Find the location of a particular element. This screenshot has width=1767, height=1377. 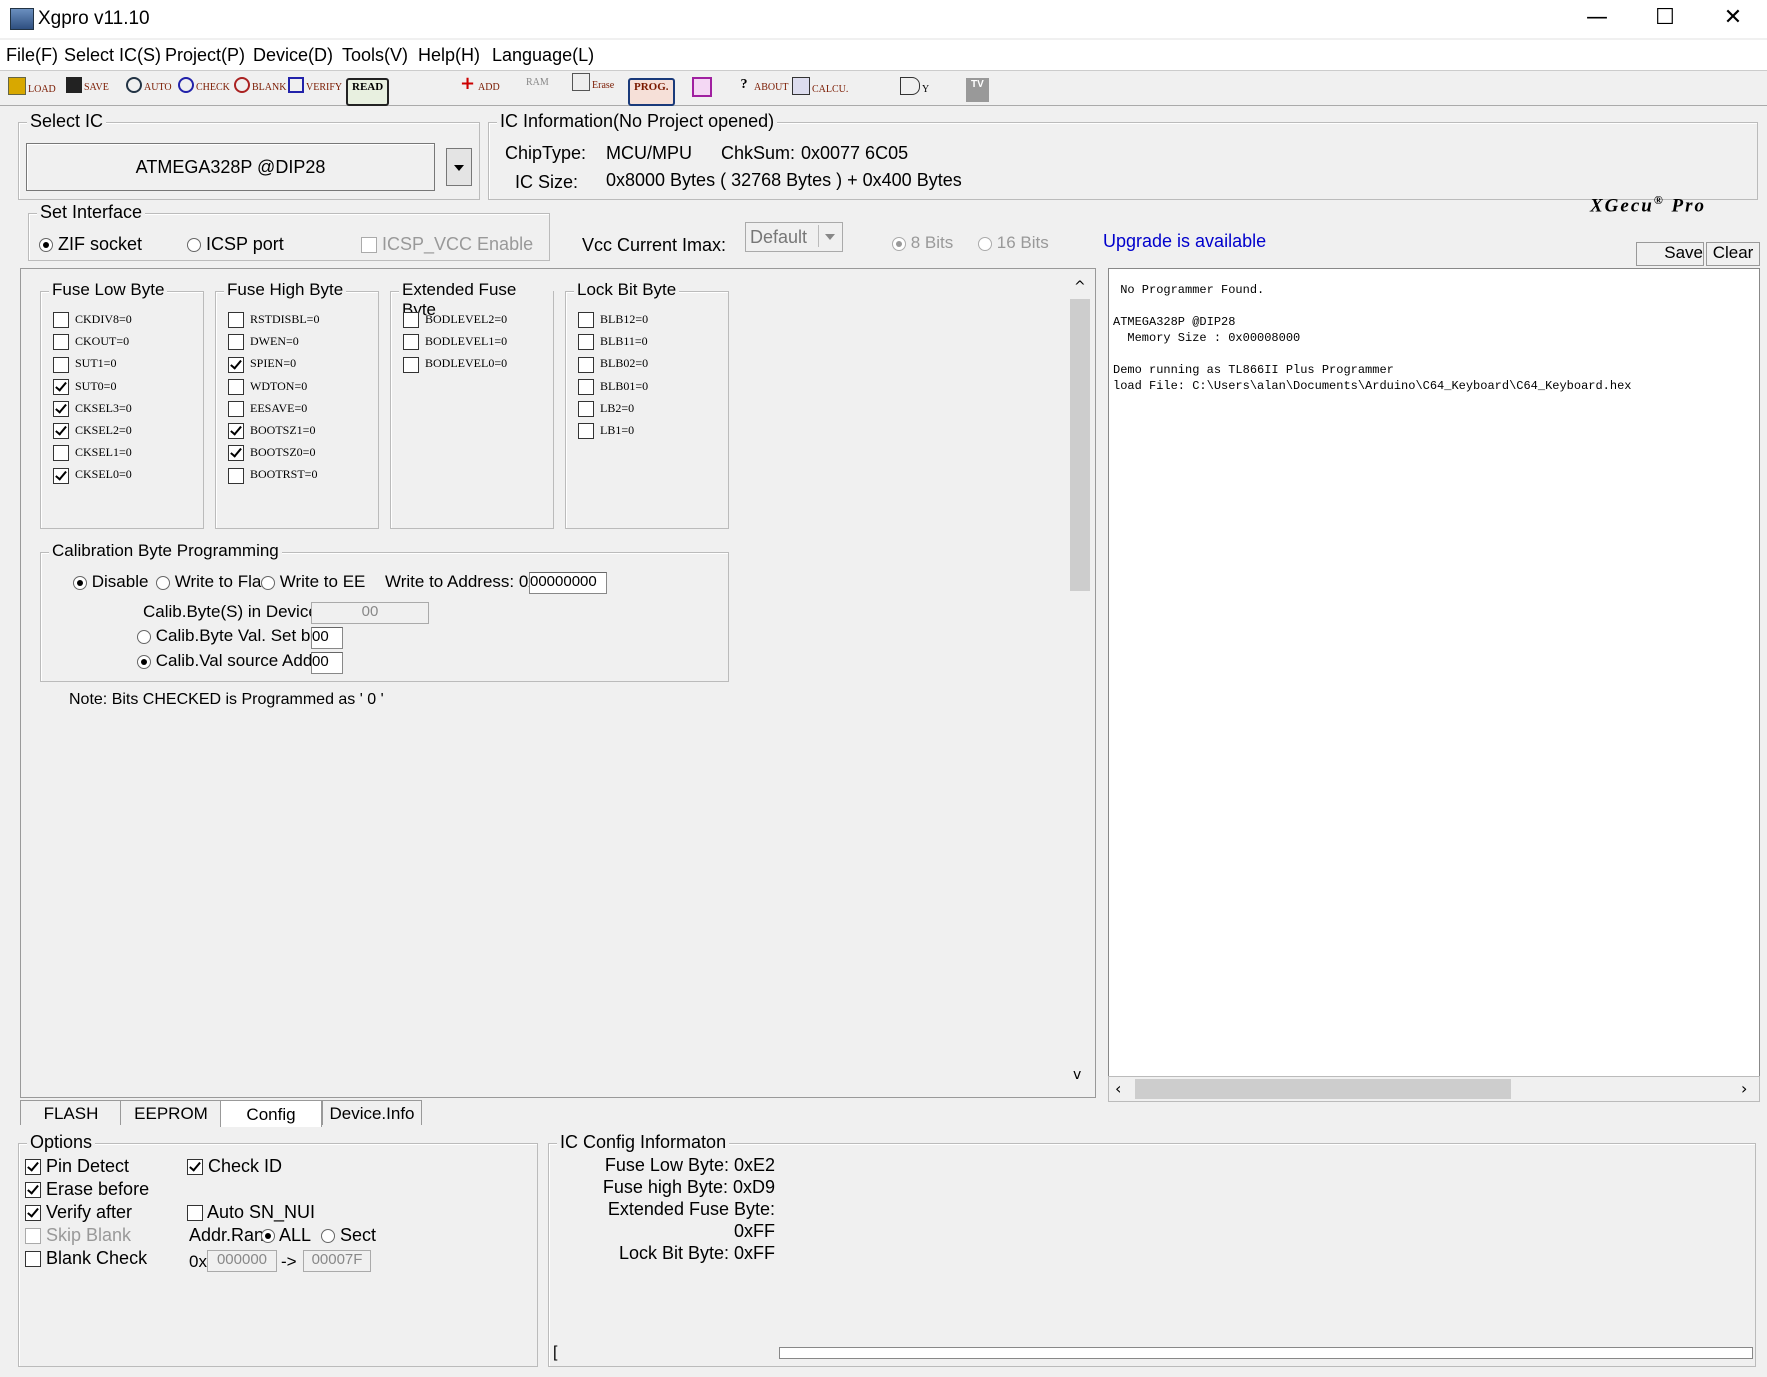

addr-sect-radio: Sect is located at coordinates (348, 1235).